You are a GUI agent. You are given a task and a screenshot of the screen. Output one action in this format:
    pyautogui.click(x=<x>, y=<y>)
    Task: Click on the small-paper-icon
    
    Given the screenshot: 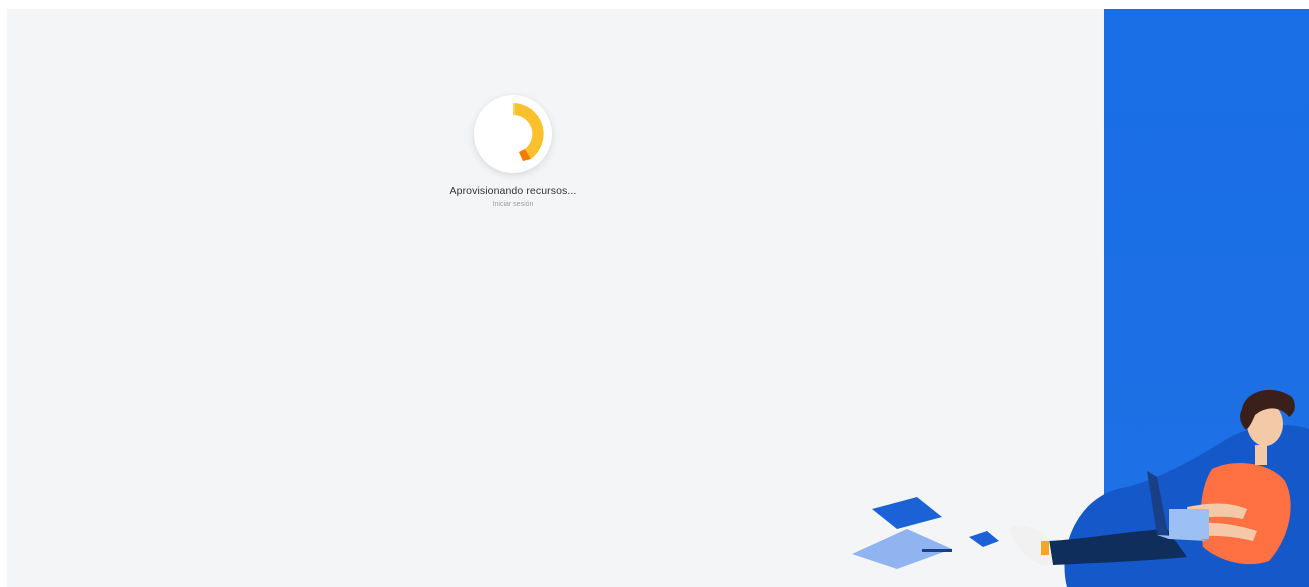 What is the action you would take?
    pyautogui.click(x=984, y=539)
    